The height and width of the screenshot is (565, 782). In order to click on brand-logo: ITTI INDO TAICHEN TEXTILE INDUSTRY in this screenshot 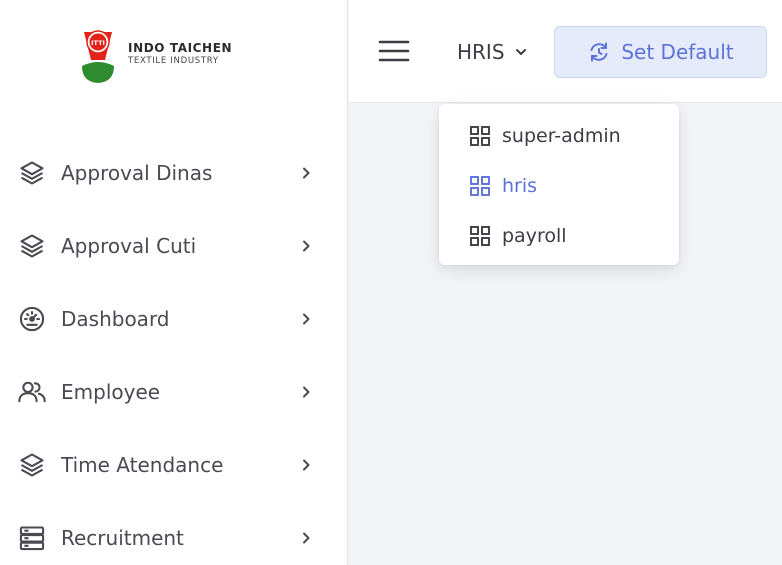, I will do `click(155, 53)`.